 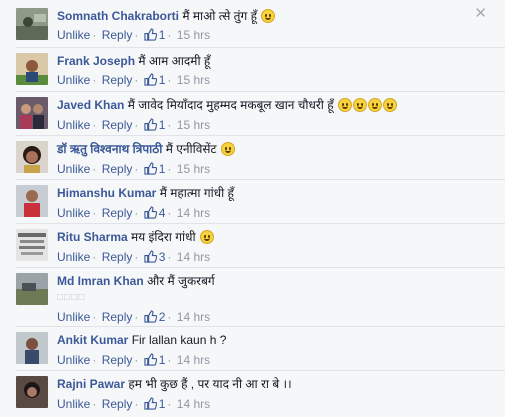 I want to click on comment-text: मैं माओ त्से तुंग हूँ, so click(x=219, y=16).